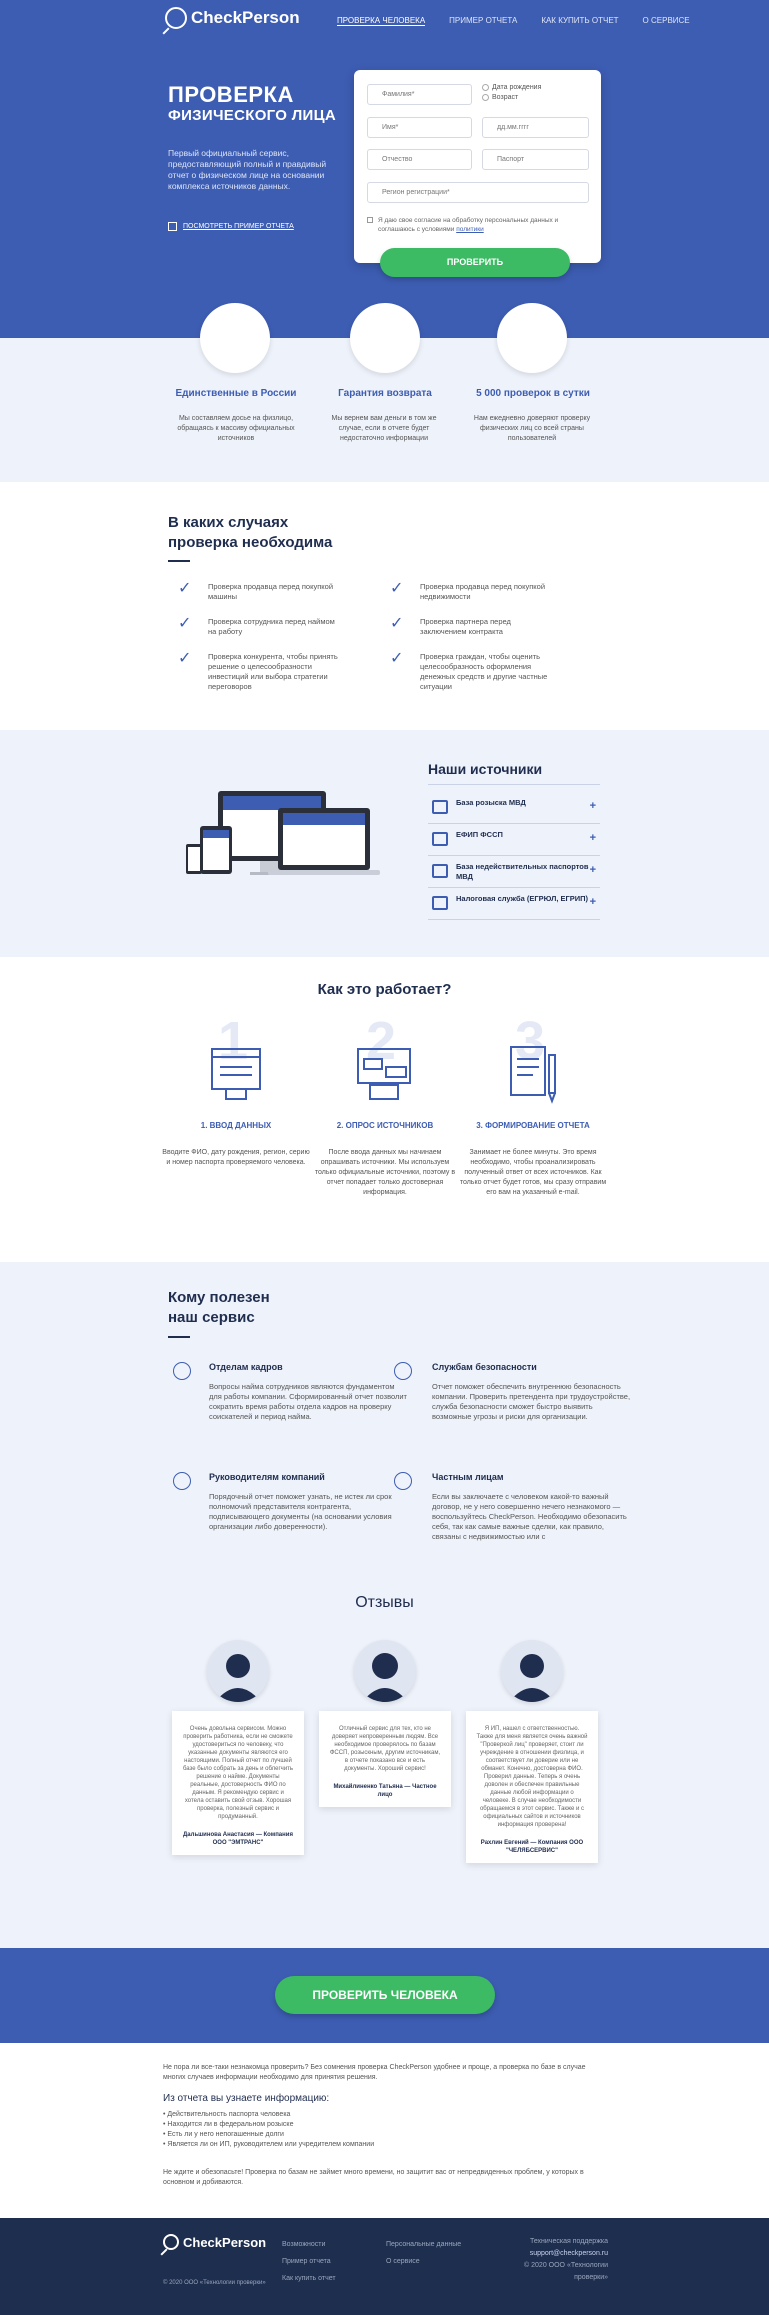 Image resolution: width=769 pixels, height=2315 pixels. Describe the element at coordinates (568, 2241) in the screenshot. I see `footer-support-label: Техническая поддержка` at that location.